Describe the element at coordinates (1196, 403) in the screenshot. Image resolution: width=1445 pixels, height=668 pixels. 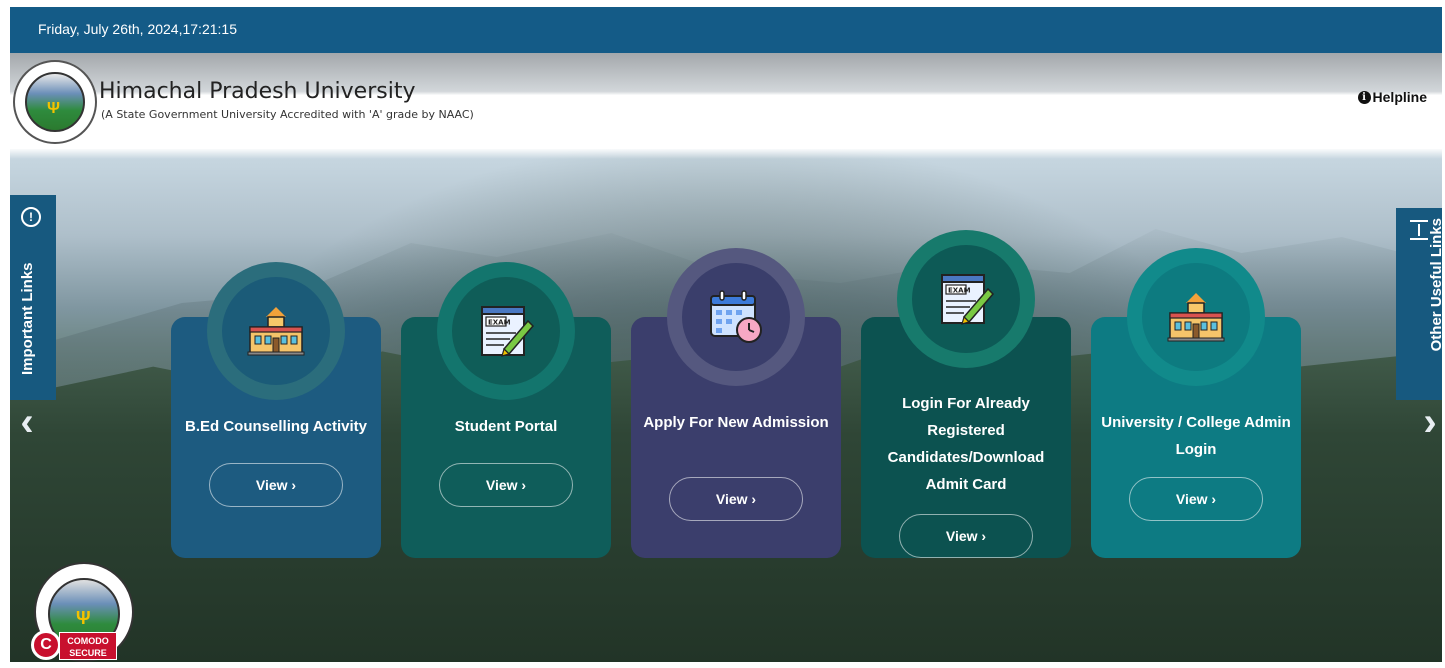
I see `card-university-admin-login: University / College Admin Login View ›` at that location.